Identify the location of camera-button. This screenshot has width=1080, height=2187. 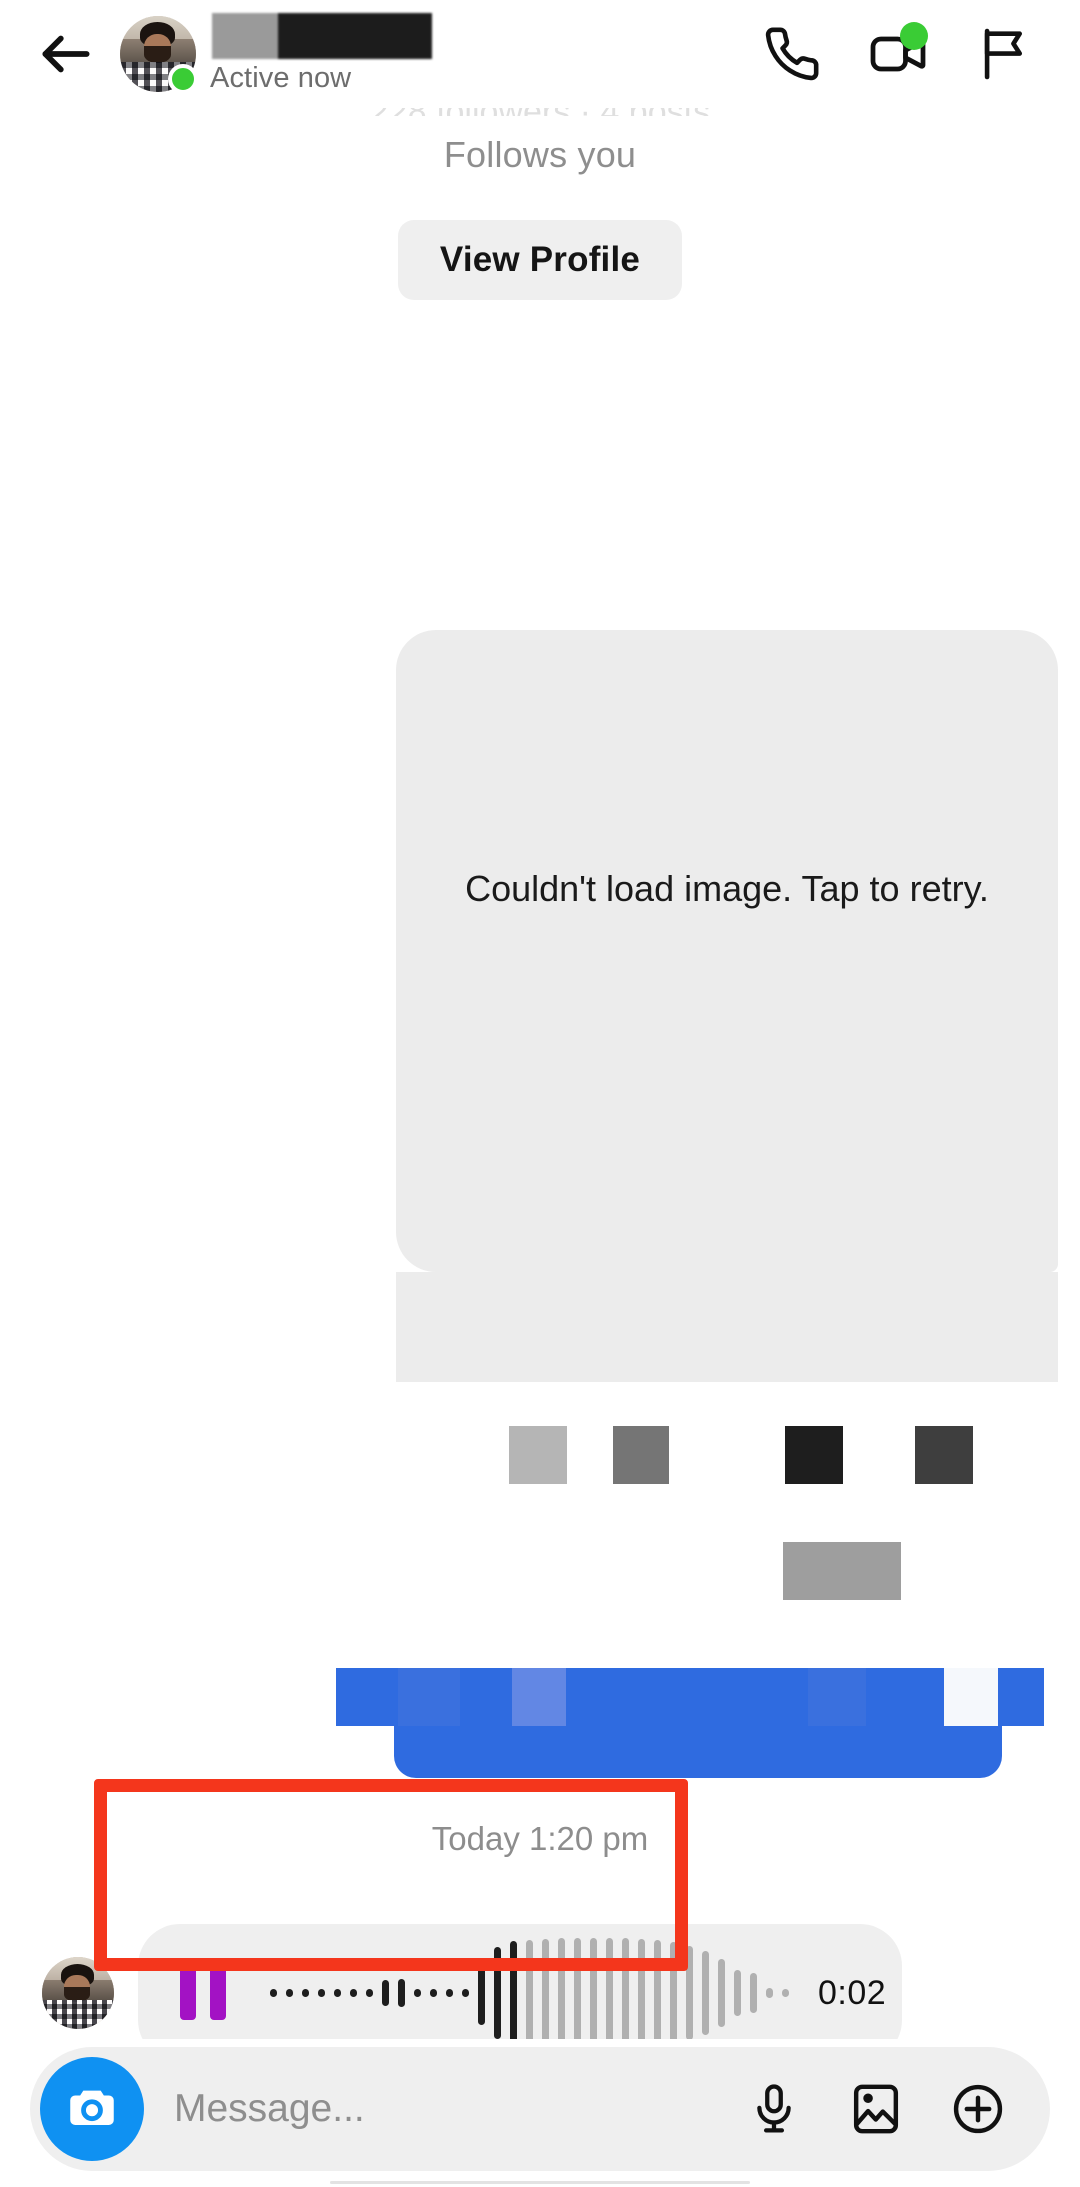
(92, 2109).